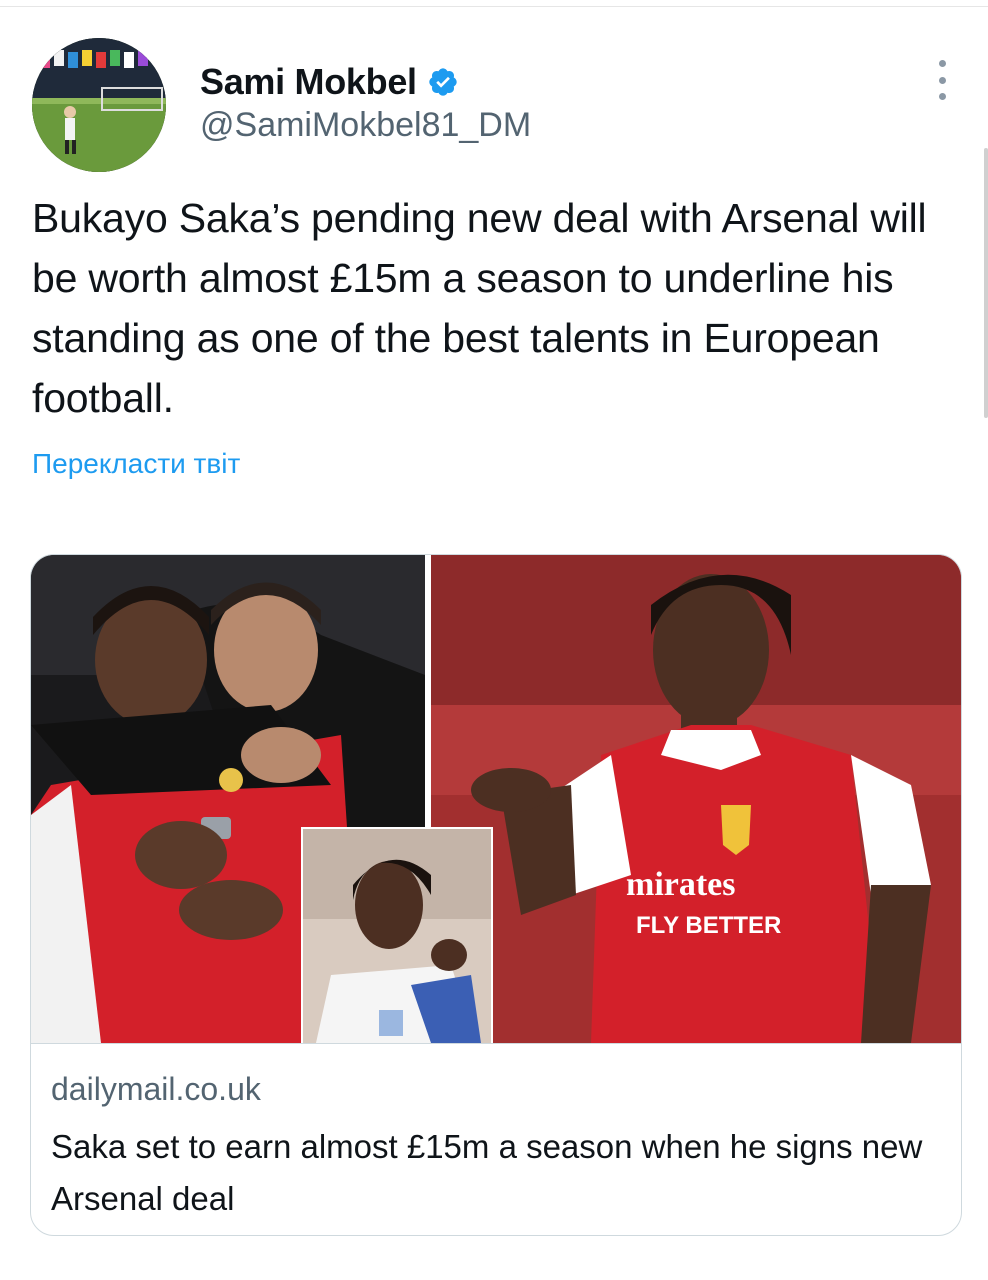  What do you see at coordinates (494, 6) in the screenshot?
I see `top-divider` at bounding box center [494, 6].